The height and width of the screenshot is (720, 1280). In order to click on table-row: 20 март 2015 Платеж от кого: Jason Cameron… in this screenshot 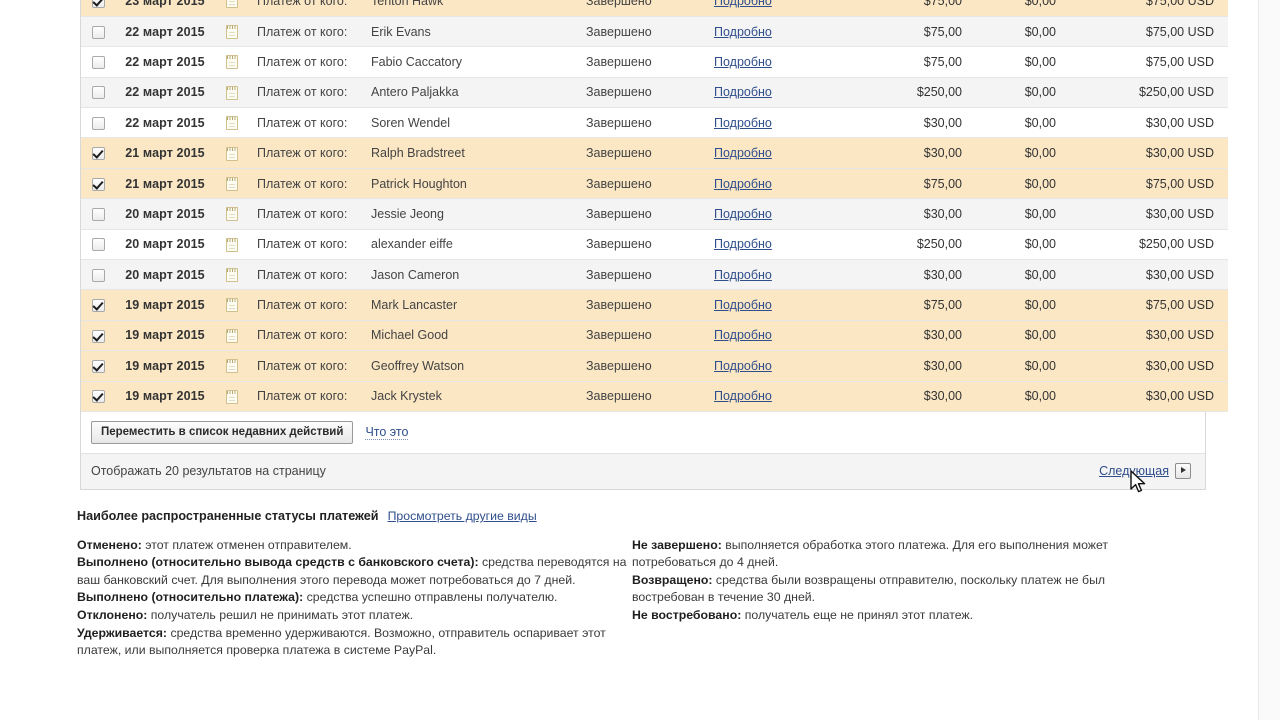, I will do `click(654, 275)`.